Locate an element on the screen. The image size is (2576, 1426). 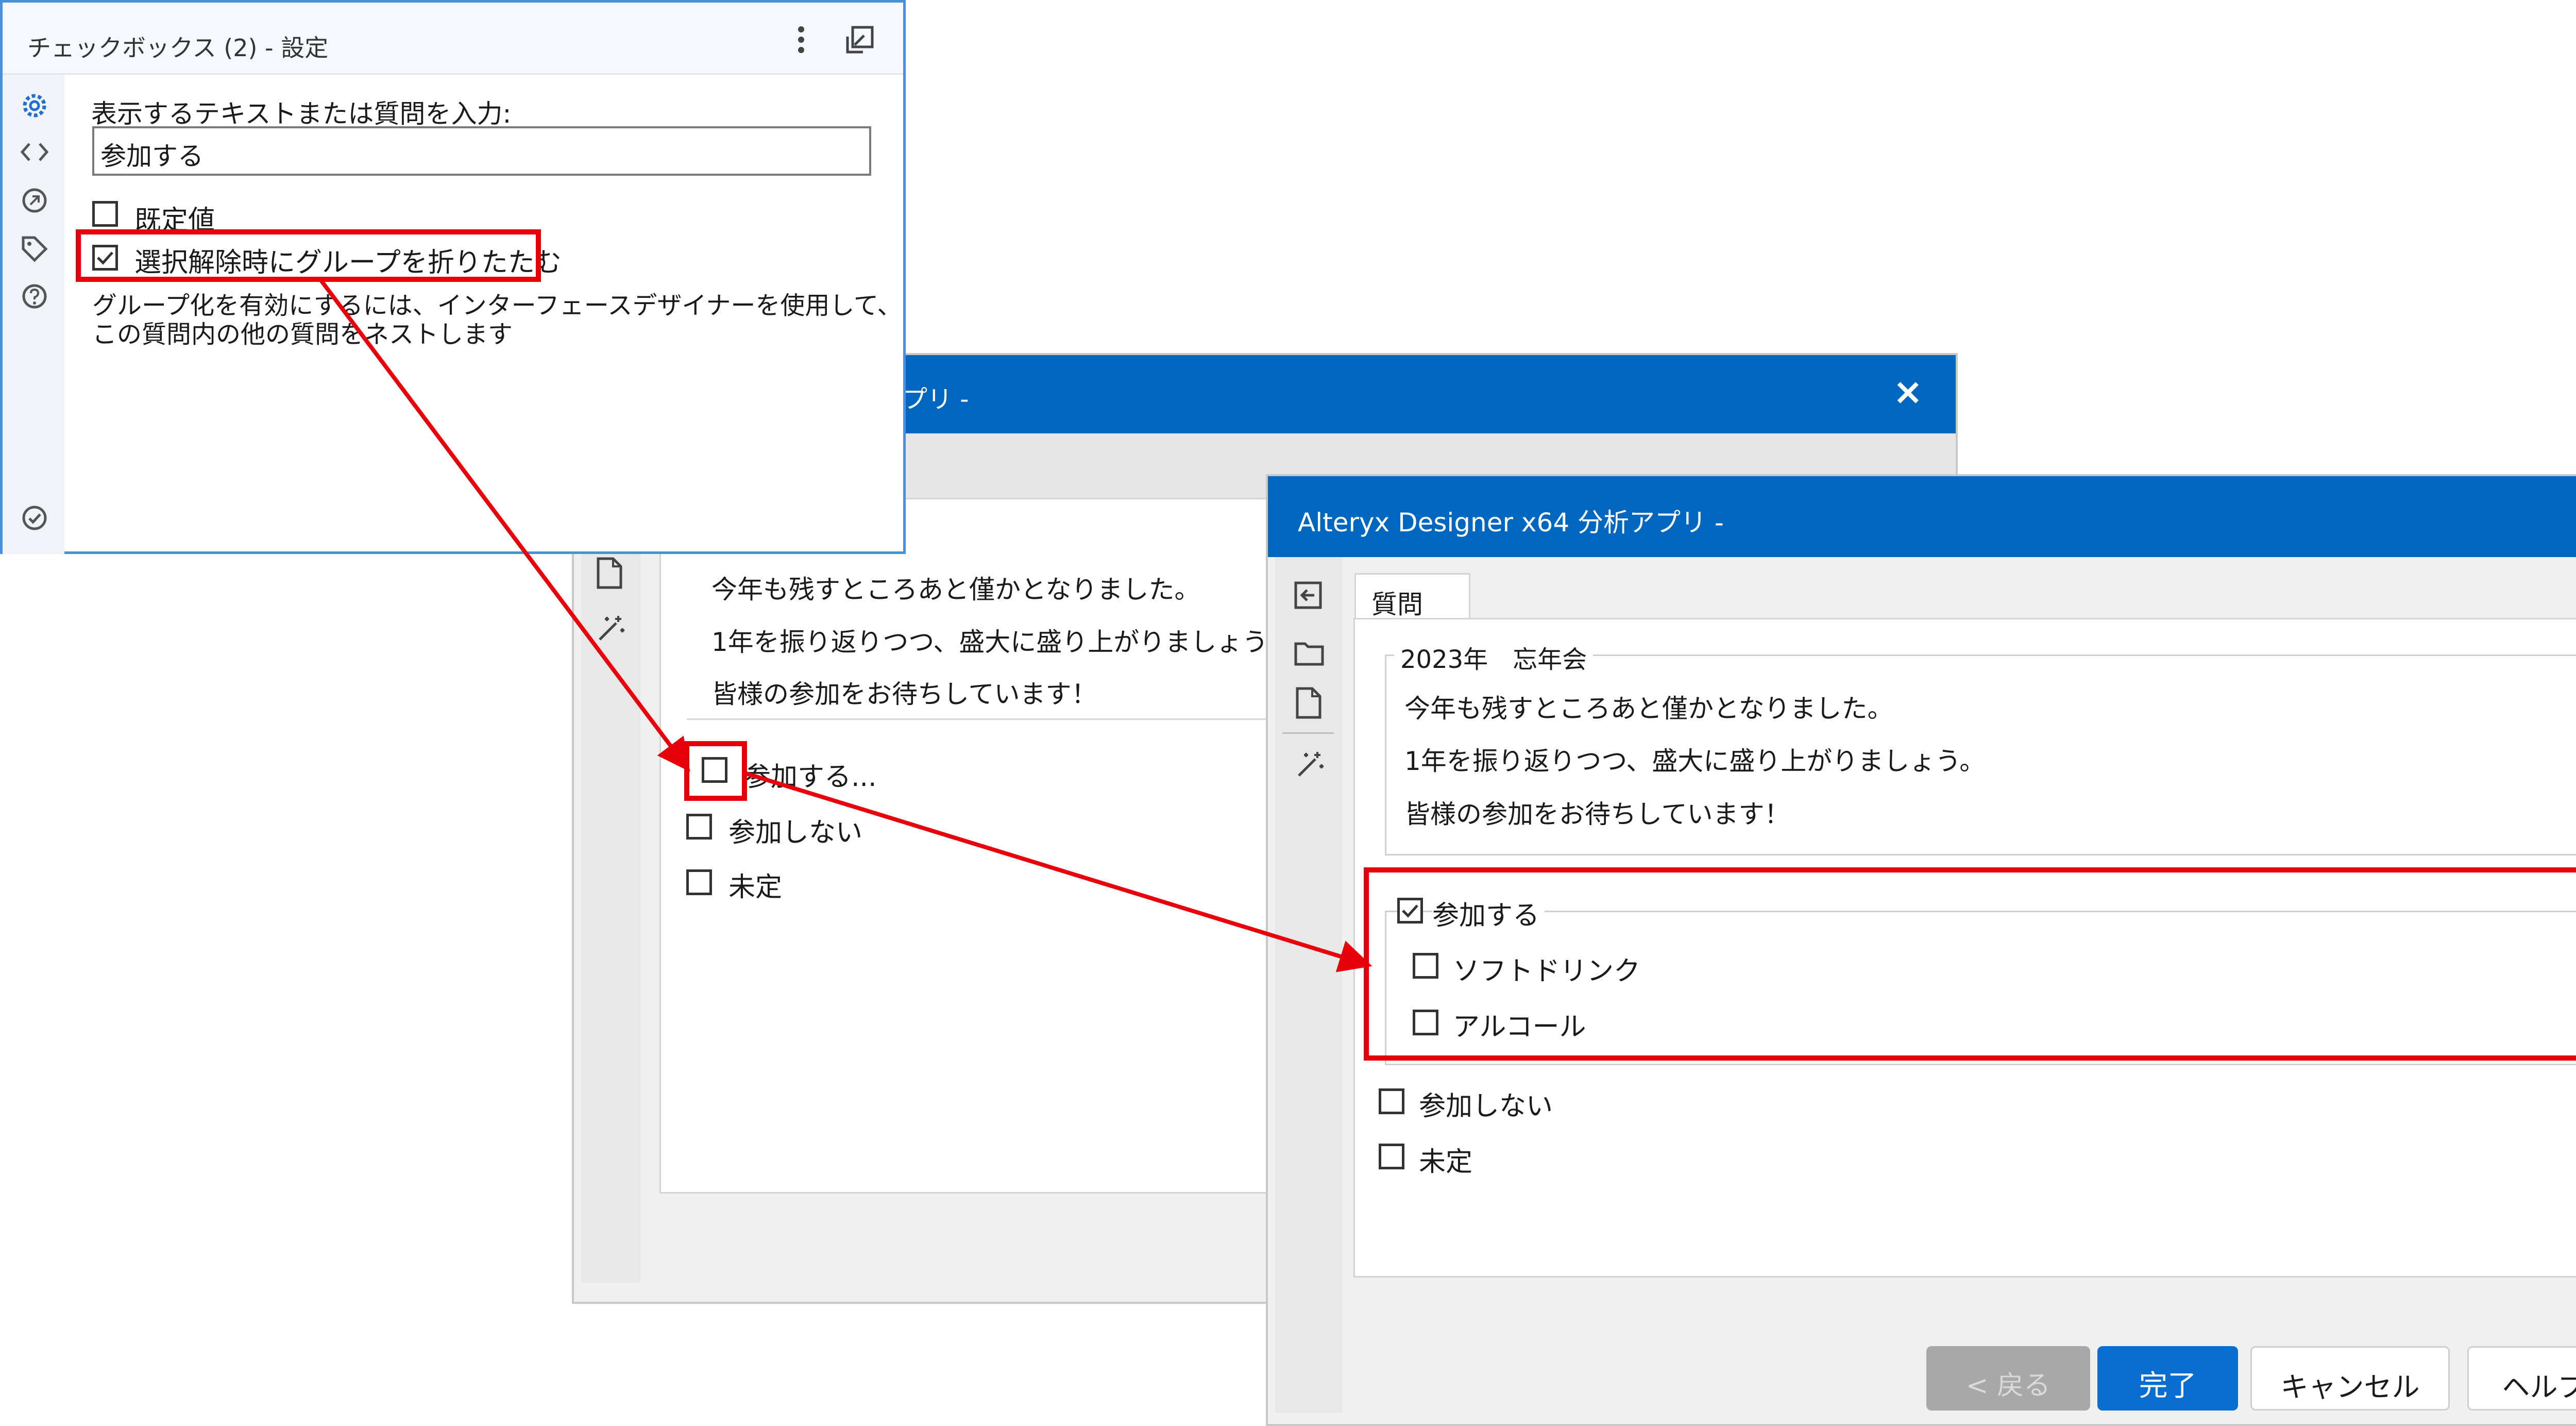
code-icon is located at coordinates (35, 152).